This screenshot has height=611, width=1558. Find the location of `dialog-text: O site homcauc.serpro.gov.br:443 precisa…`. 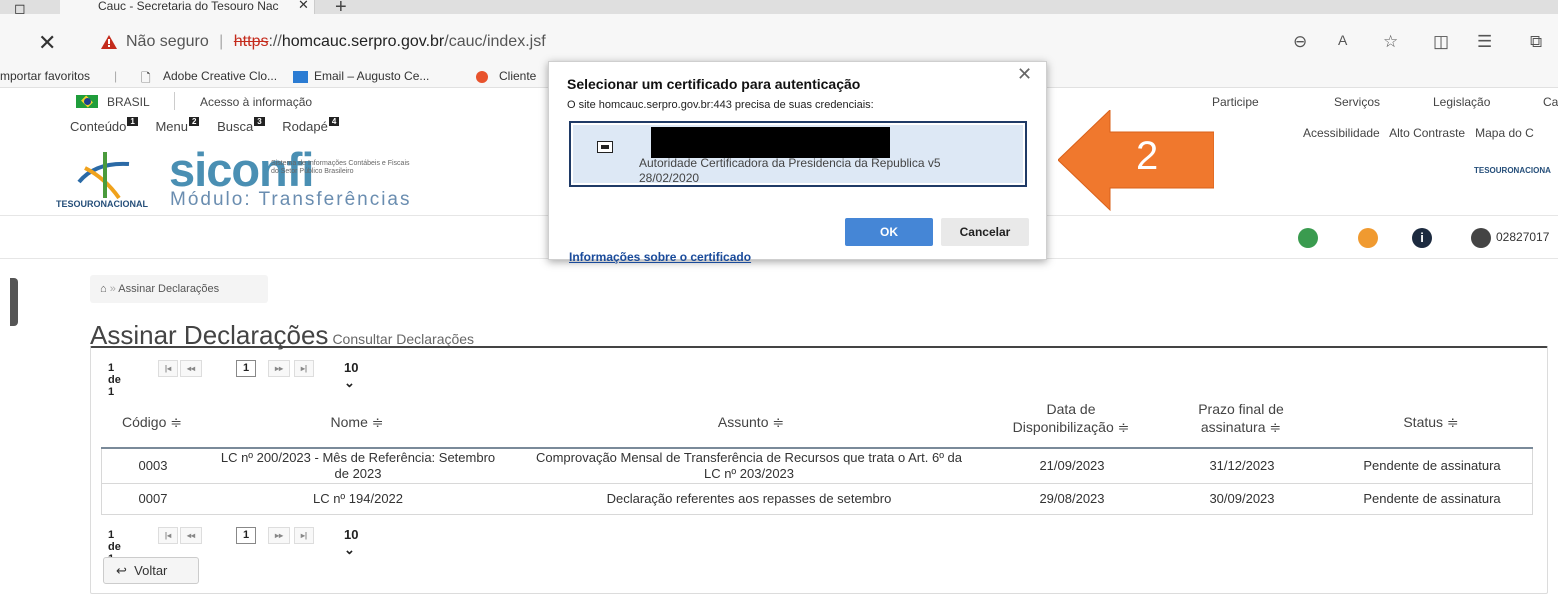

dialog-text: O site homcauc.serpro.gov.br:443 precisa… is located at coordinates (720, 105).